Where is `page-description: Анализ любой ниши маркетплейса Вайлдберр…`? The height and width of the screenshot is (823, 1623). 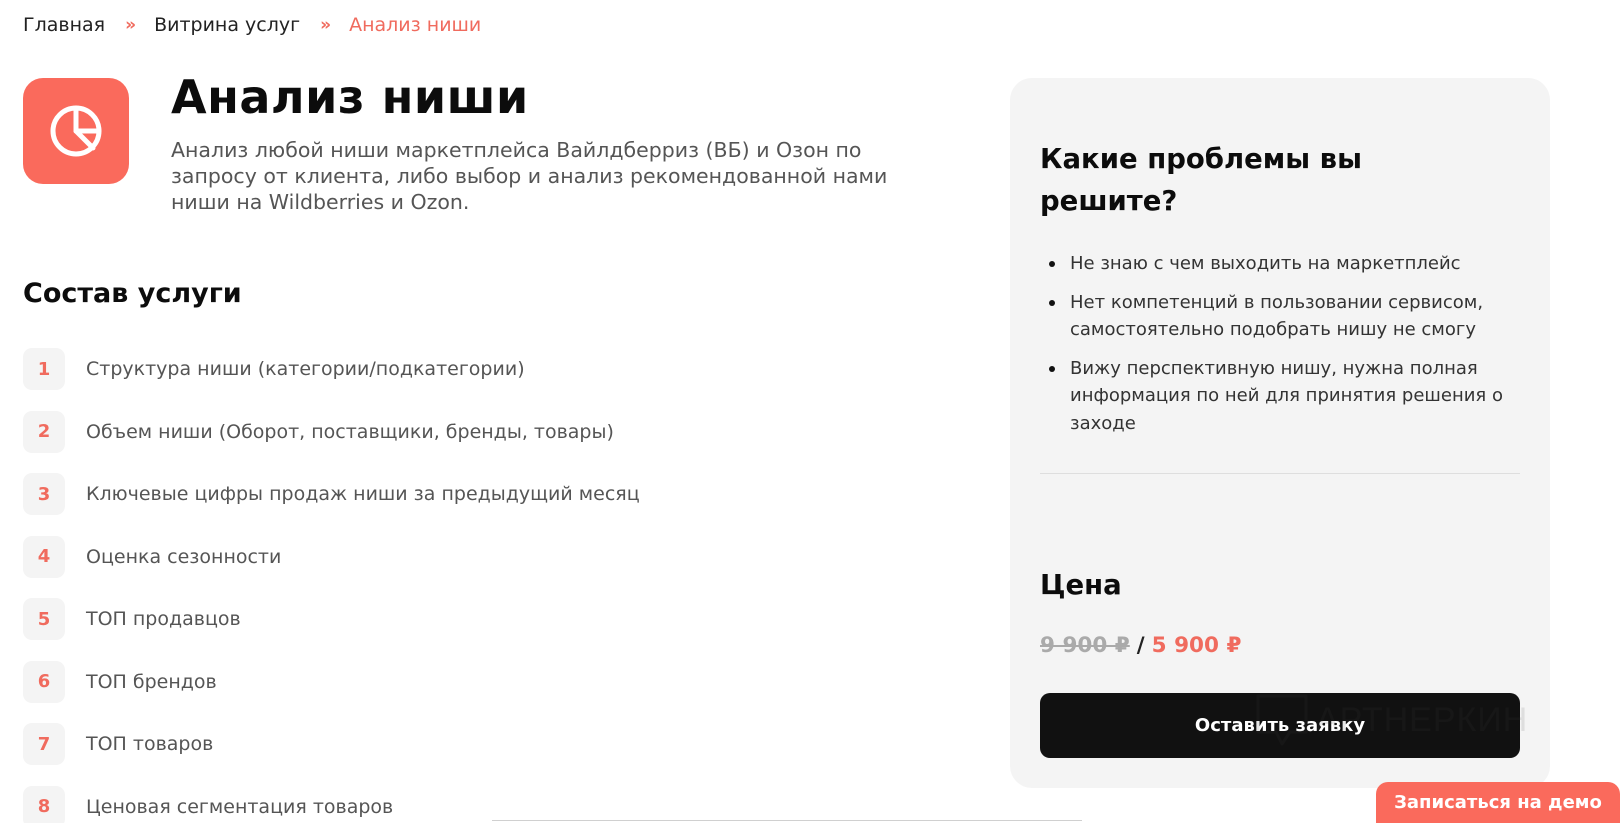
page-description: Анализ любой ниши маркетплейса Вайлдберр… is located at coordinates (529, 176).